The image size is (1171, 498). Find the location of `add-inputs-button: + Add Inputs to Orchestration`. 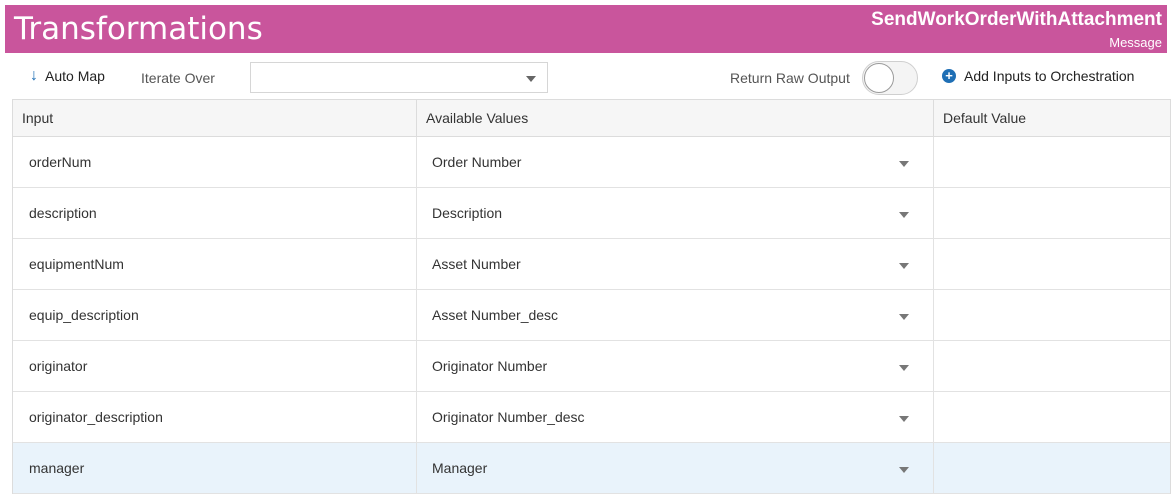

add-inputs-button: + Add Inputs to Orchestration is located at coordinates (1038, 76).